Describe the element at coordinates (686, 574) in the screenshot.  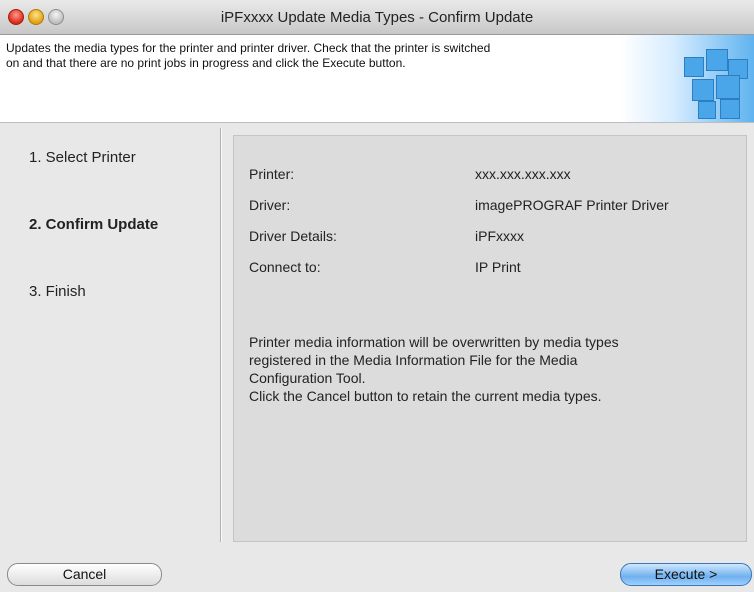
I see `execute-button: Execute >` at that location.